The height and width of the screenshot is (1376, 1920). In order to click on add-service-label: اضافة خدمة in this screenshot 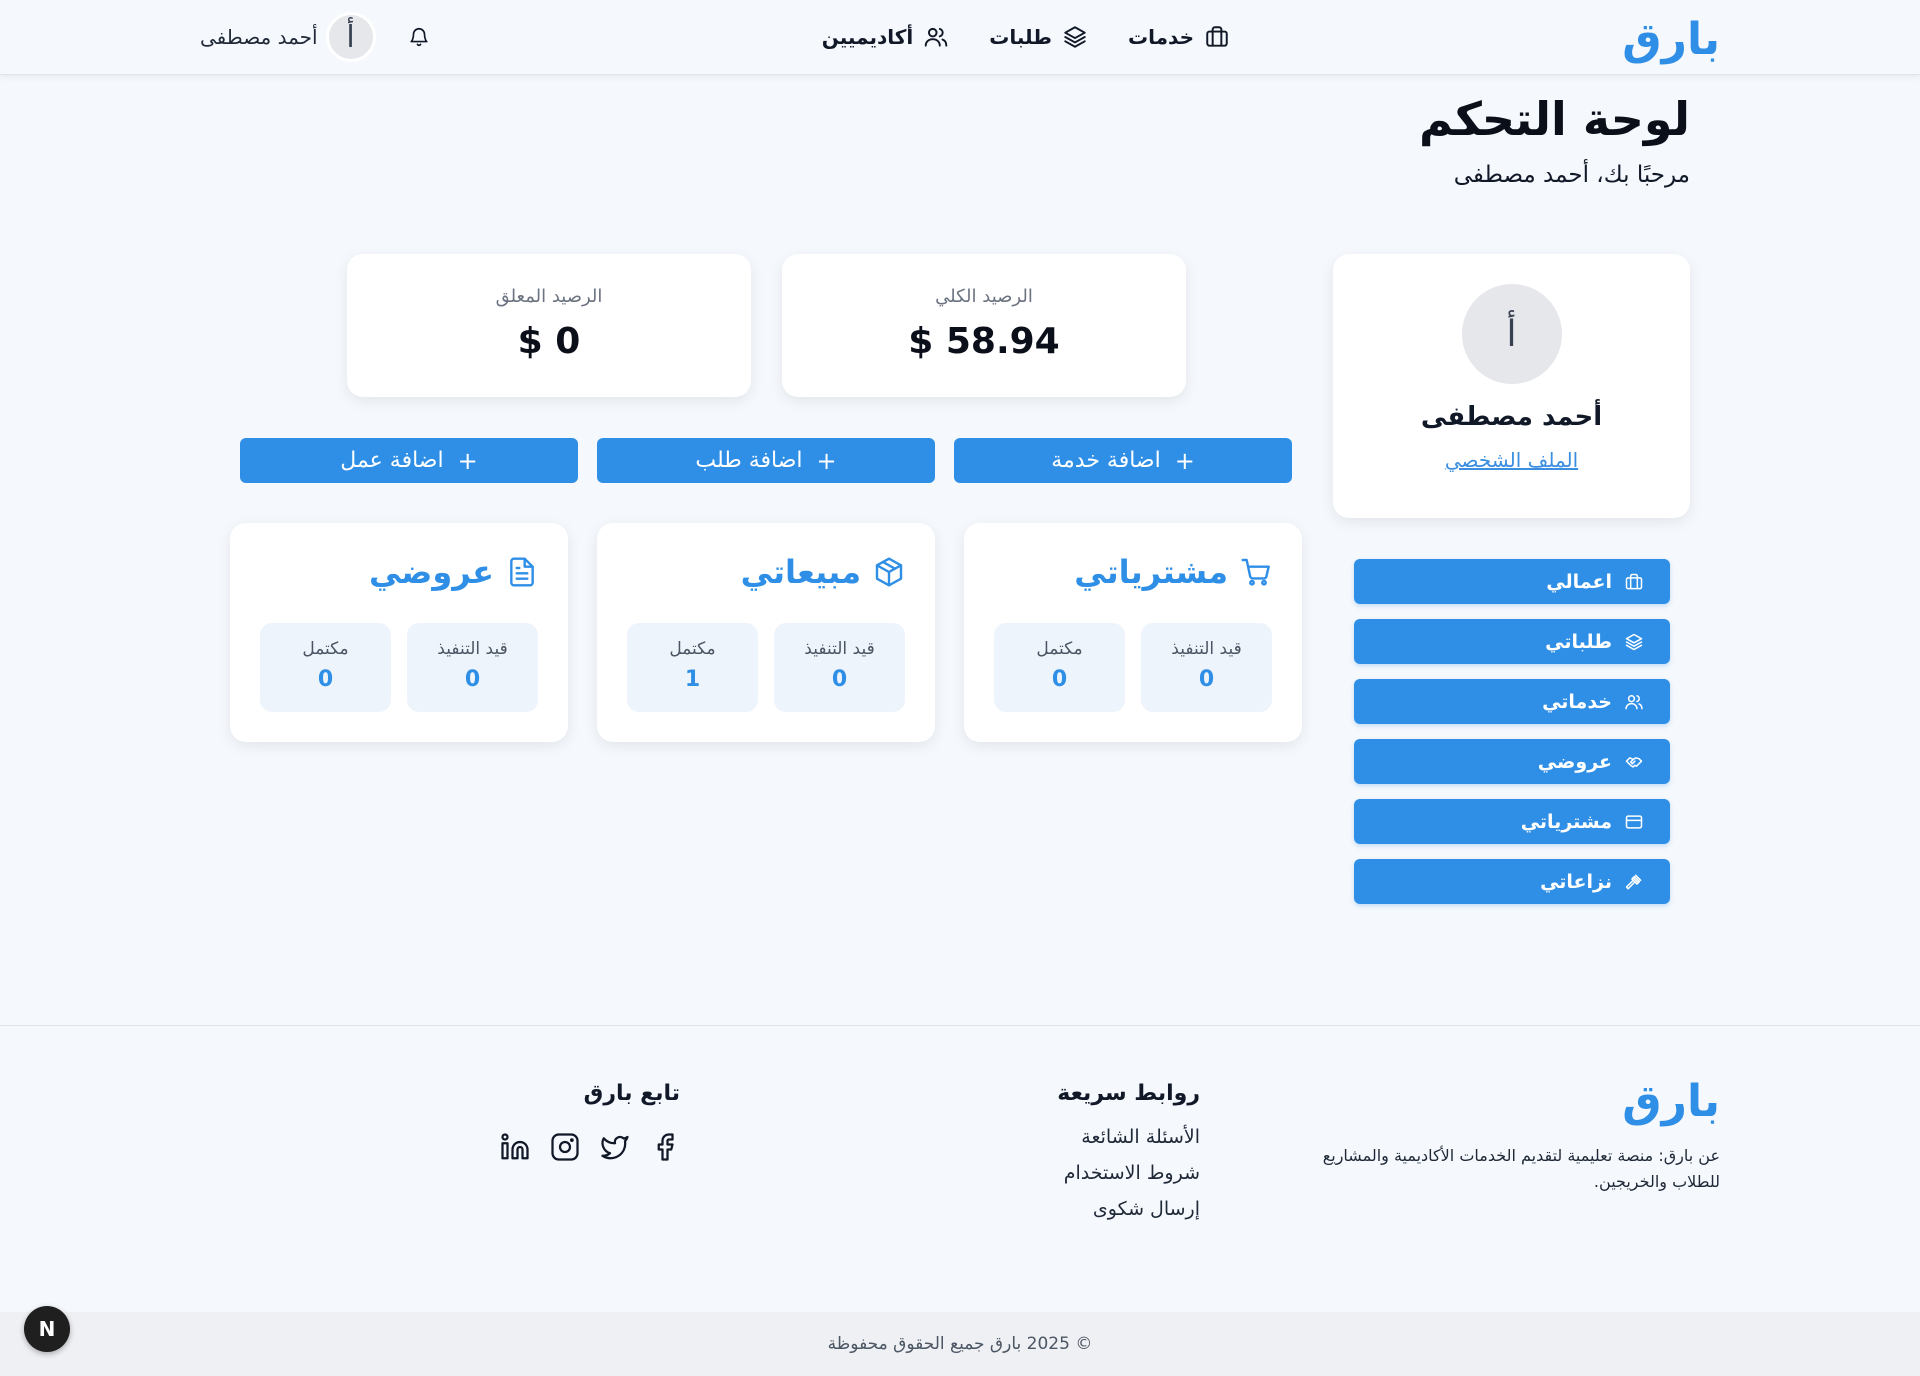, I will do `click(1106, 460)`.